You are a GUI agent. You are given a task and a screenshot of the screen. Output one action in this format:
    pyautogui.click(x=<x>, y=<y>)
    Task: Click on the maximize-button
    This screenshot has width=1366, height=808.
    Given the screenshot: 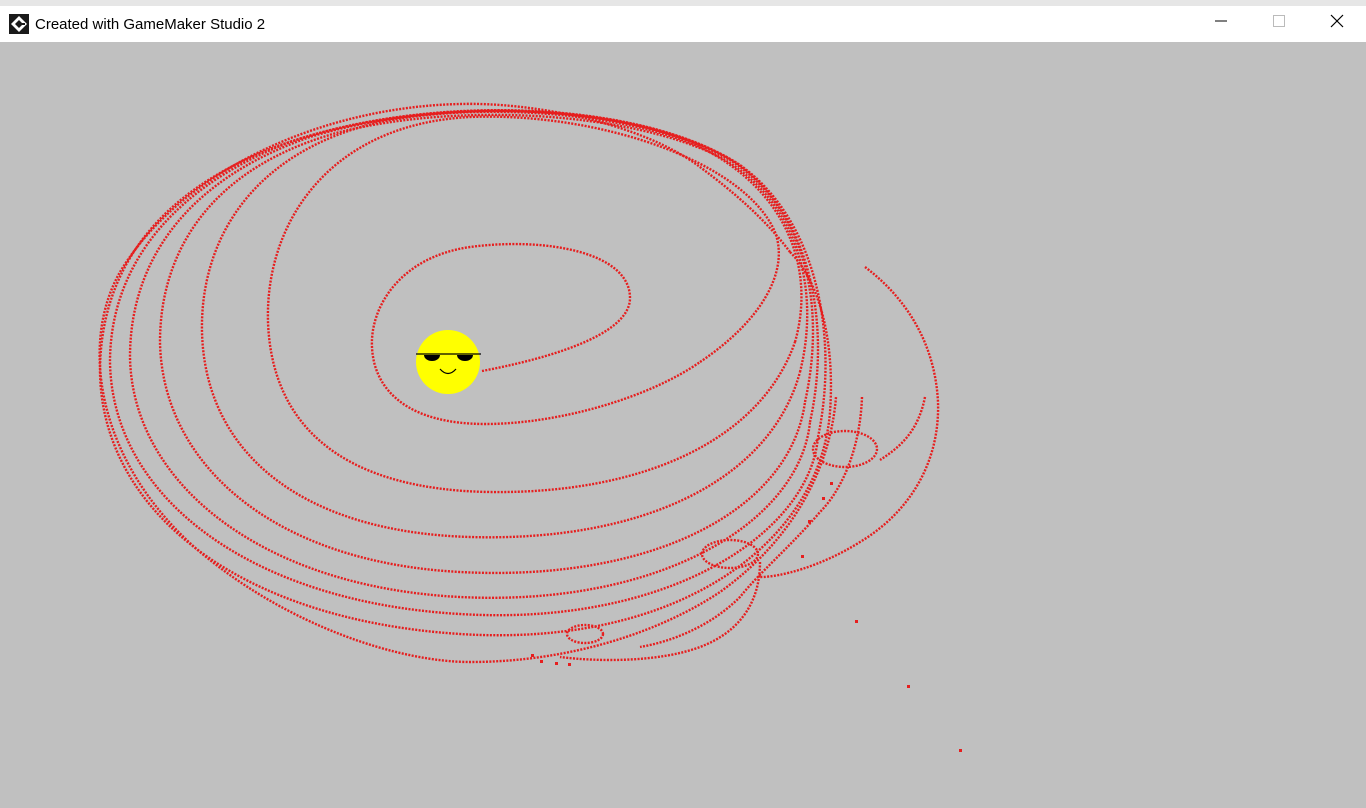 What is the action you would take?
    pyautogui.click(x=1279, y=23)
    